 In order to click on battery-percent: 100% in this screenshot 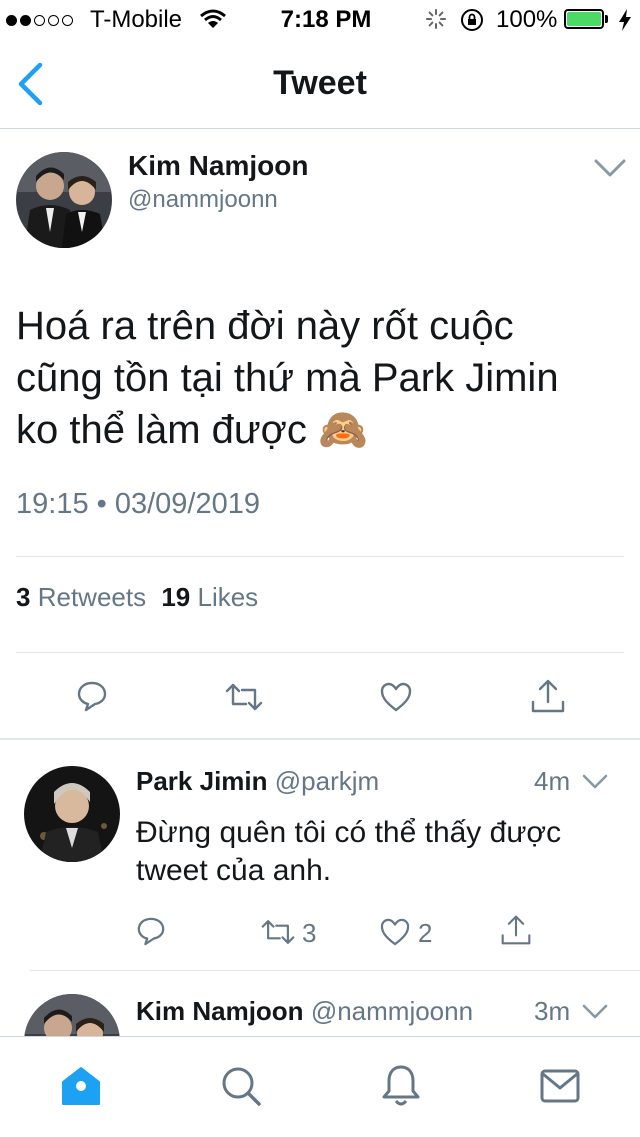, I will do `click(527, 19)`.